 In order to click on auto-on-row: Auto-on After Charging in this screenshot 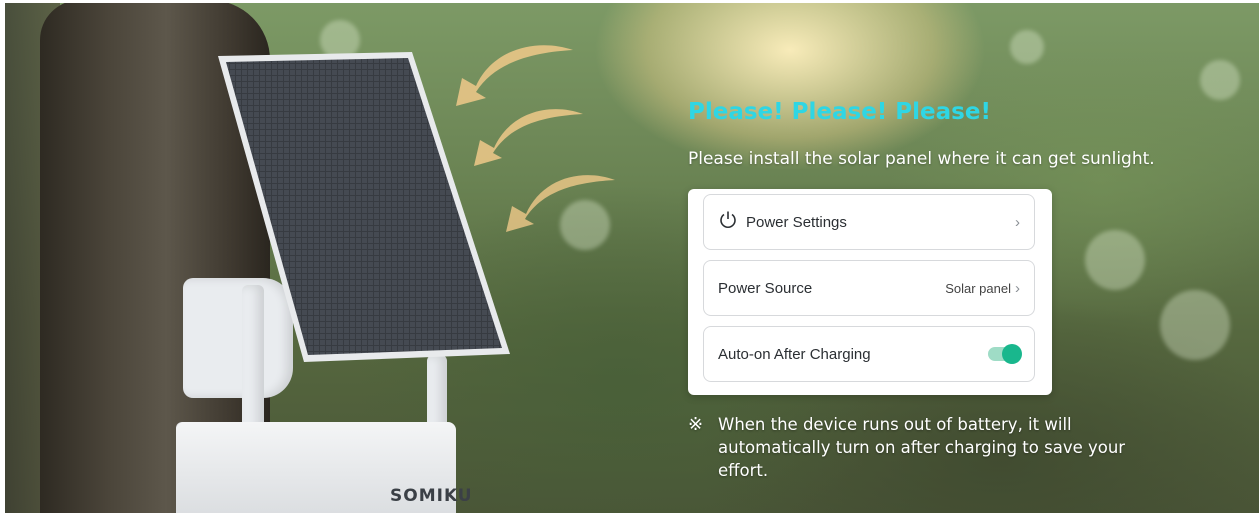, I will do `click(869, 354)`.